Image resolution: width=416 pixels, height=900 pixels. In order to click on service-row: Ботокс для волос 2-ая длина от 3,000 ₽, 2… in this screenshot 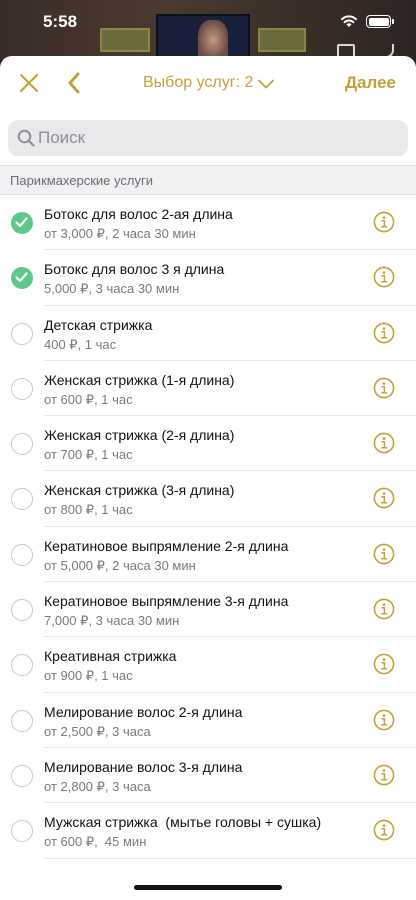, I will do `click(208, 223)`.